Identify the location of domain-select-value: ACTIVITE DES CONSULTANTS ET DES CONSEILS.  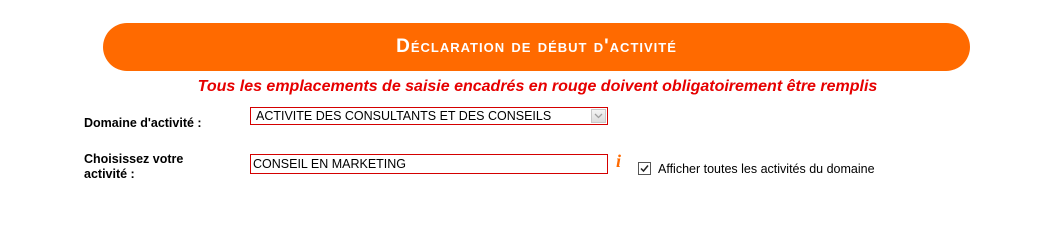
(404, 116).